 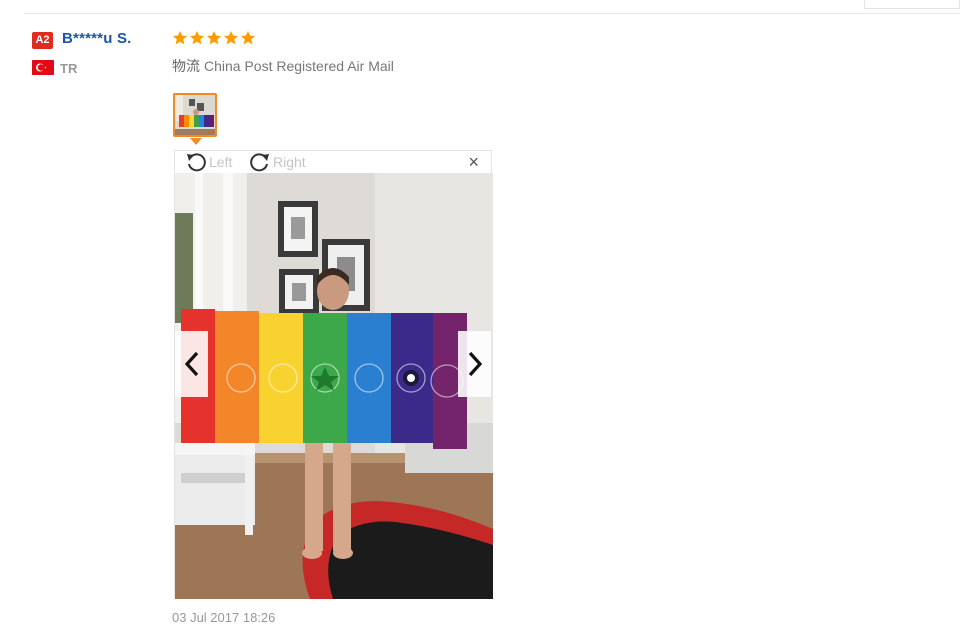 What do you see at coordinates (224, 617) in the screenshot?
I see `review-date: 03 Jul 2017 18:26` at bounding box center [224, 617].